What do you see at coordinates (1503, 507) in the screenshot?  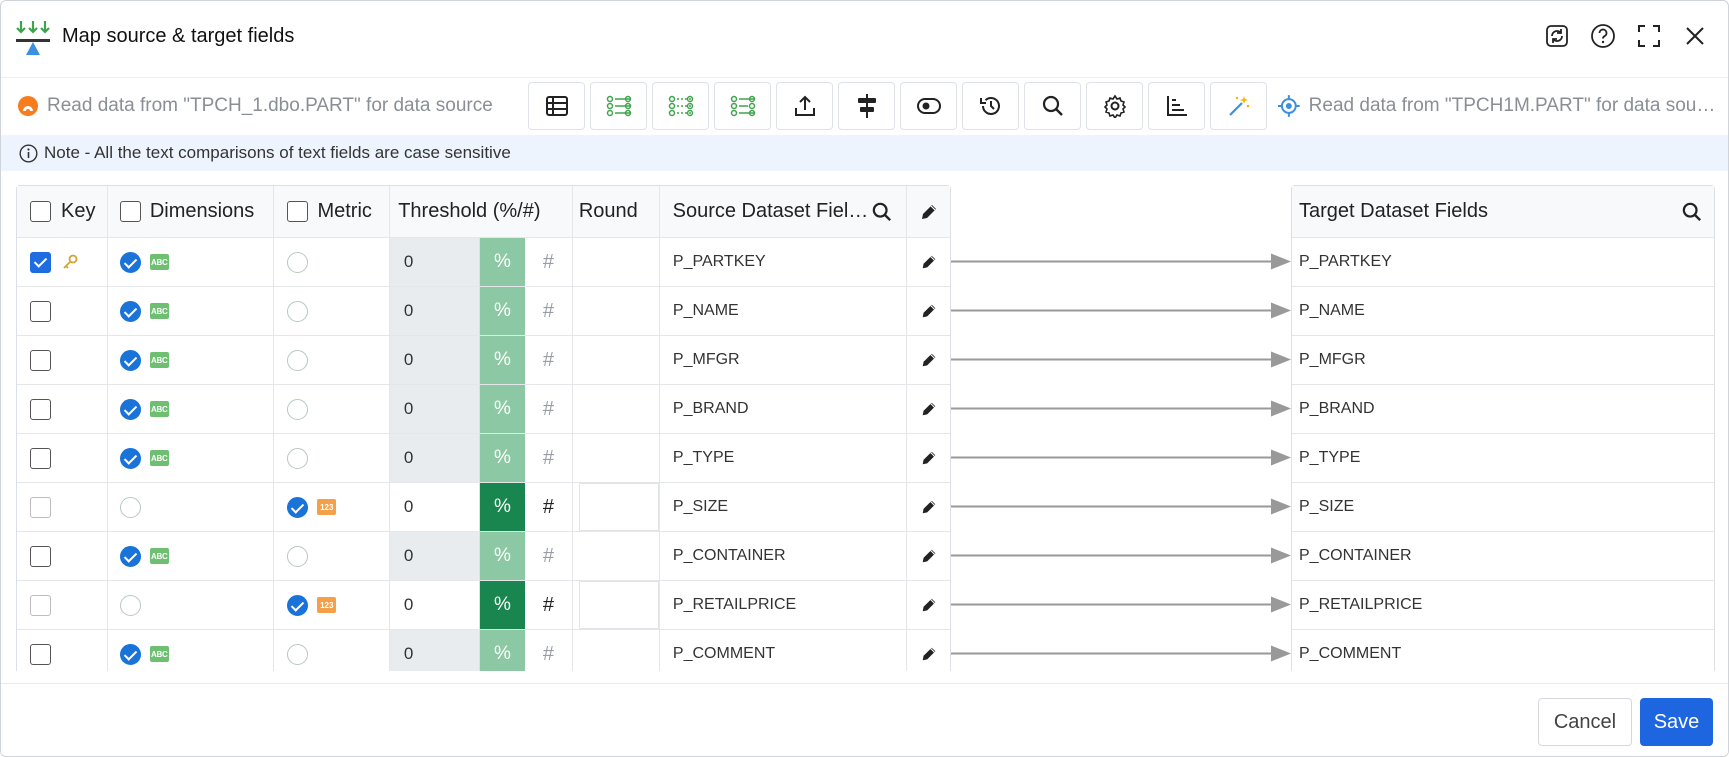 I see `target-field-row: P_SIZE` at bounding box center [1503, 507].